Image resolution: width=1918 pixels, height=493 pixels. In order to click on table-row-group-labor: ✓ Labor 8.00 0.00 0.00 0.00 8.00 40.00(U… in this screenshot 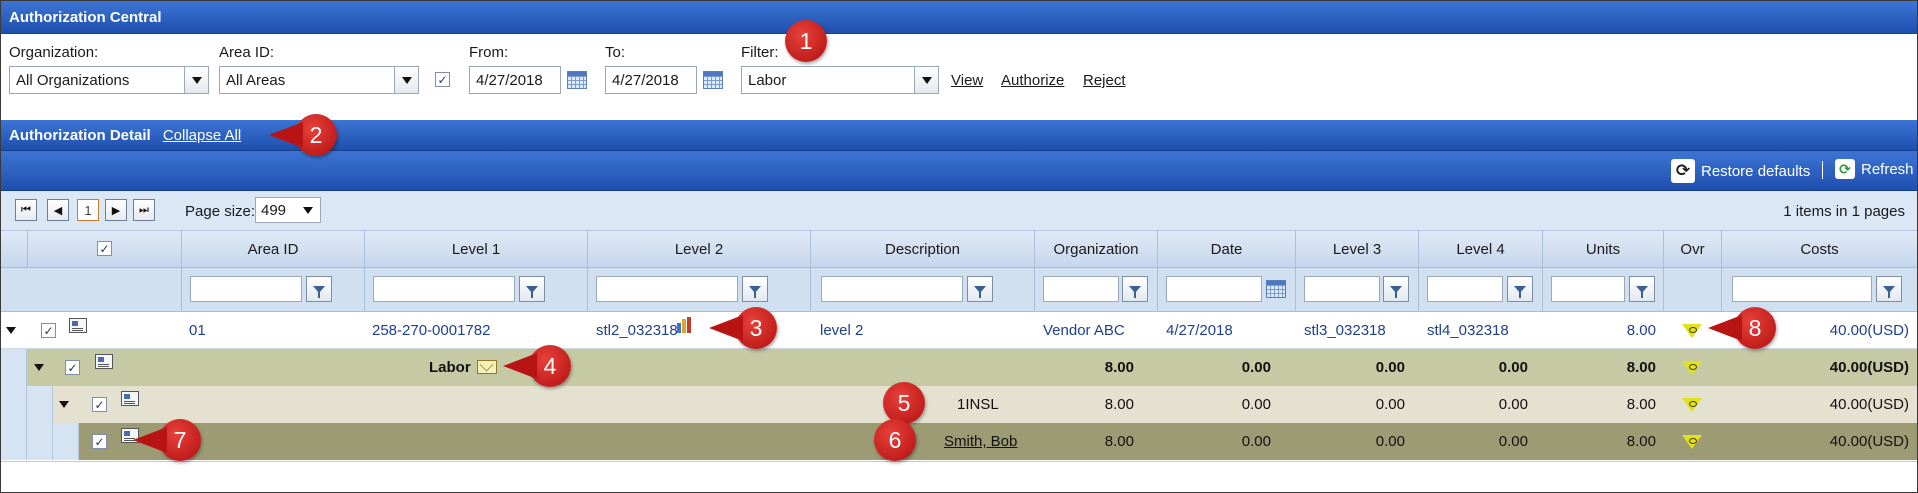, I will do `click(972, 367)`.